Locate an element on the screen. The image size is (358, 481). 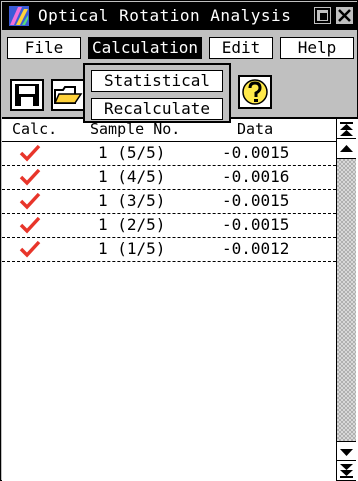
scroll-up-icon is located at coordinates (346, 149).